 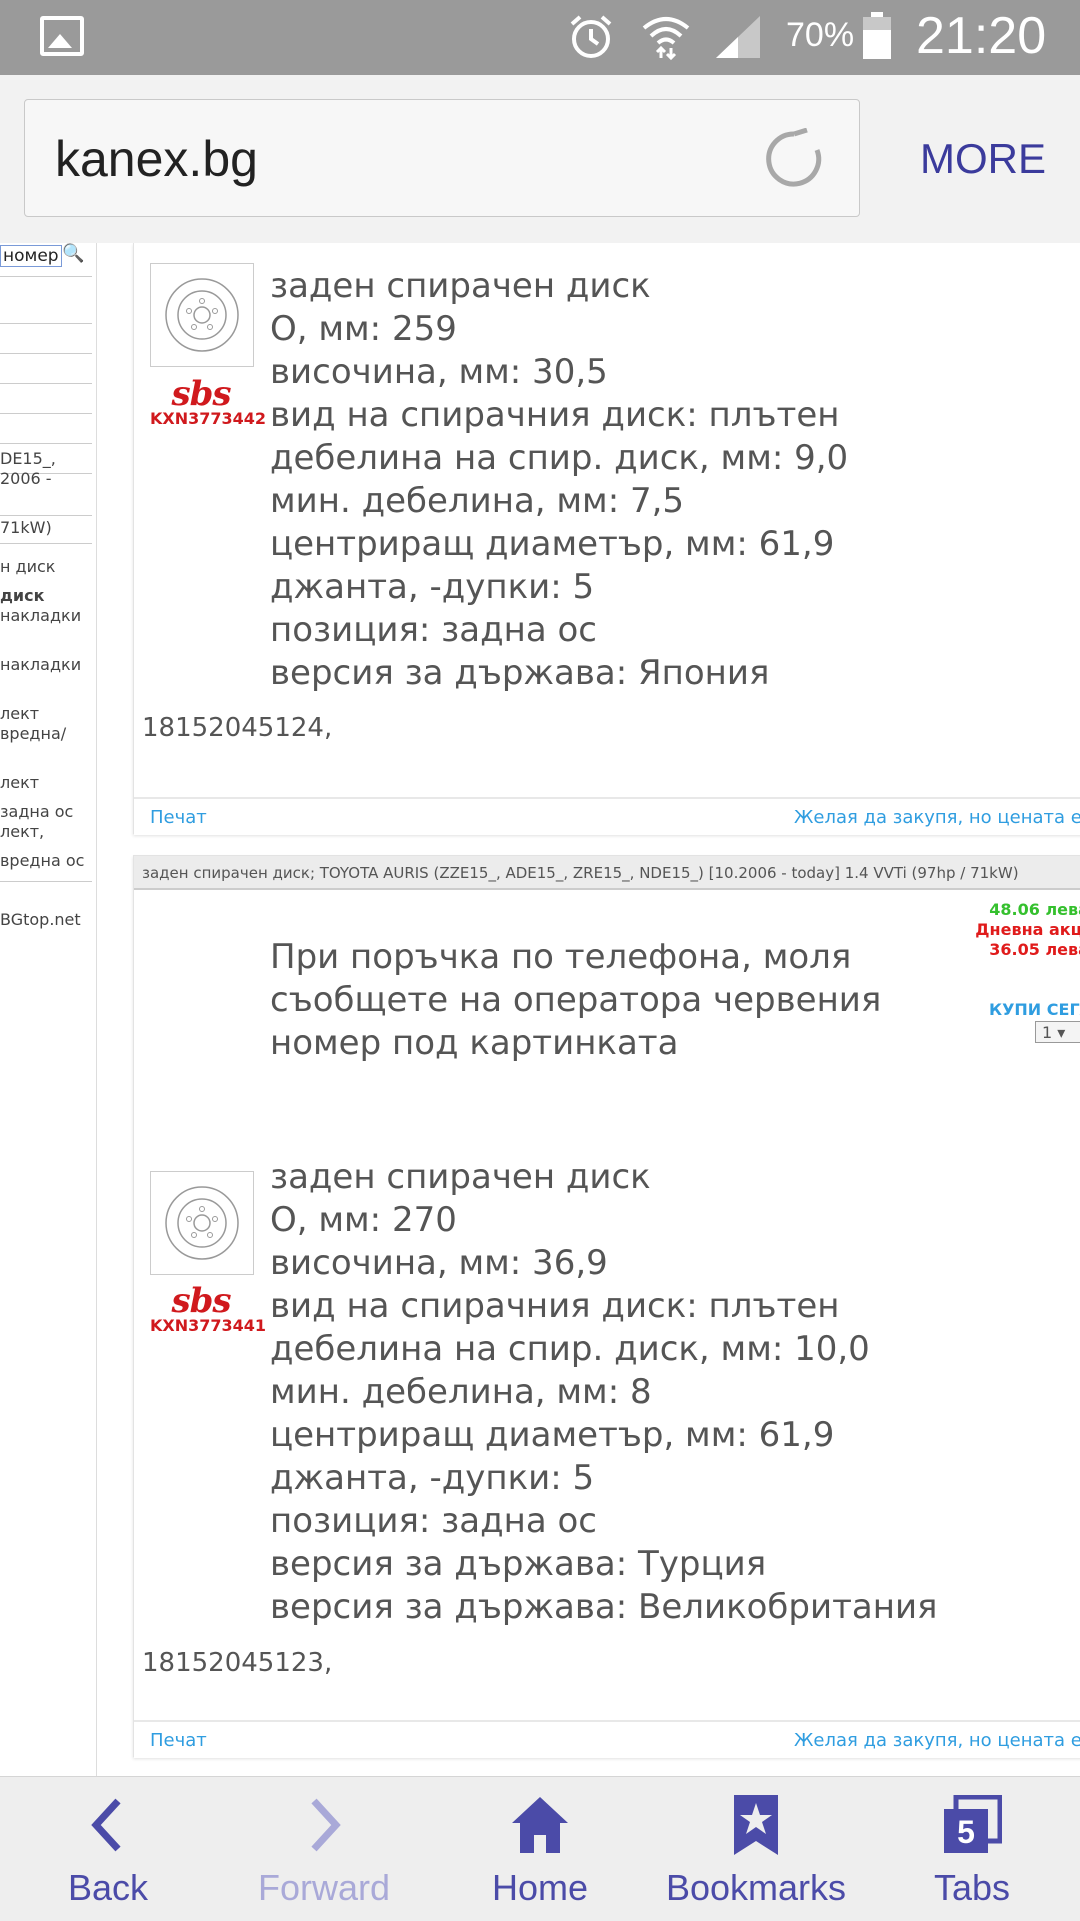 What do you see at coordinates (461, 1392) in the screenshot?
I see `spec-line: мин. дебелина, мм: 8` at bounding box center [461, 1392].